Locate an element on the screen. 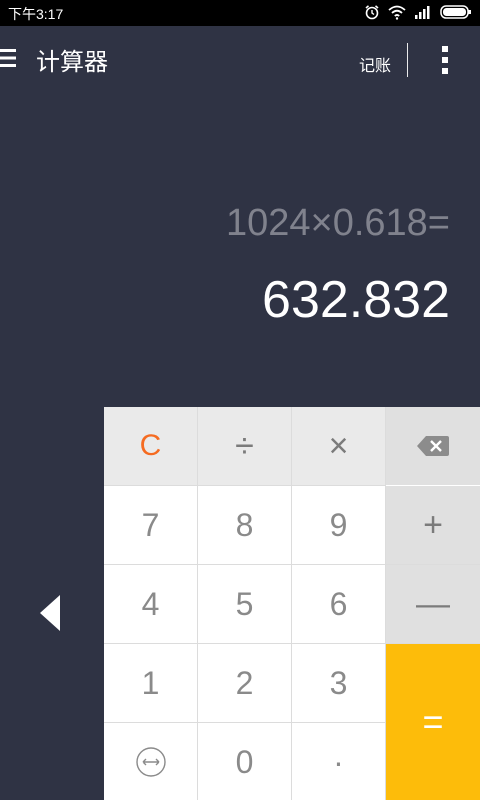  minus-button: — is located at coordinates (433, 604).